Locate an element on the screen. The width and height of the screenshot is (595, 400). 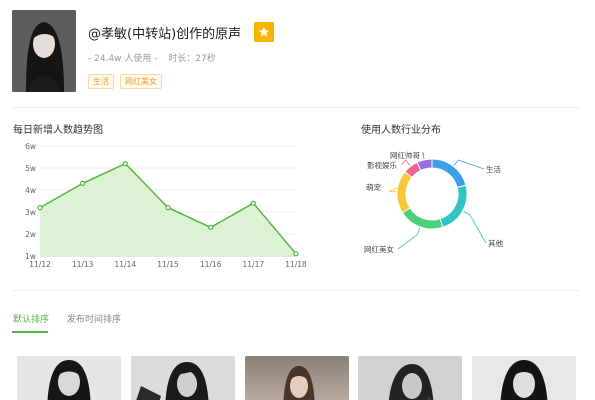
x-tick-label: 11/13 is located at coordinates (83, 264).